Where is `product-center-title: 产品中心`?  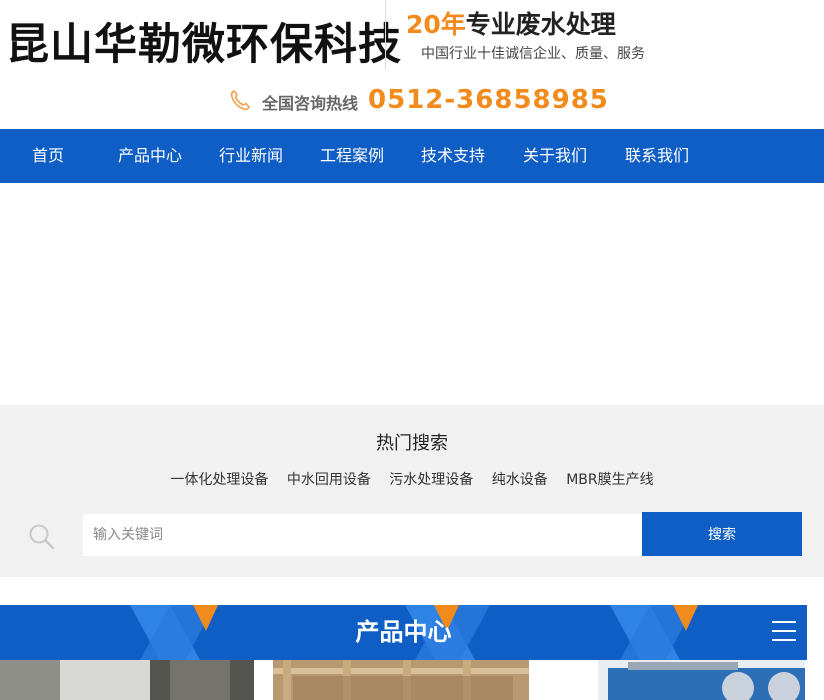
product-center-title: 产品中心 is located at coordinates (403, 632).